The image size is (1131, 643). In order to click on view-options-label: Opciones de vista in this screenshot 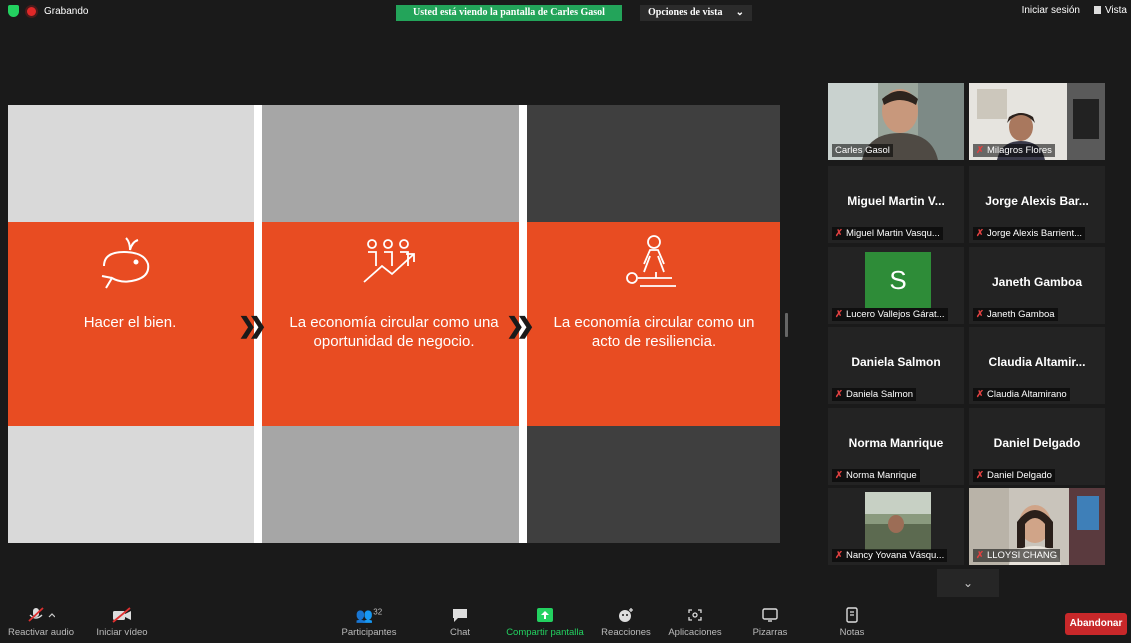, I will do `click(685, 12)`.